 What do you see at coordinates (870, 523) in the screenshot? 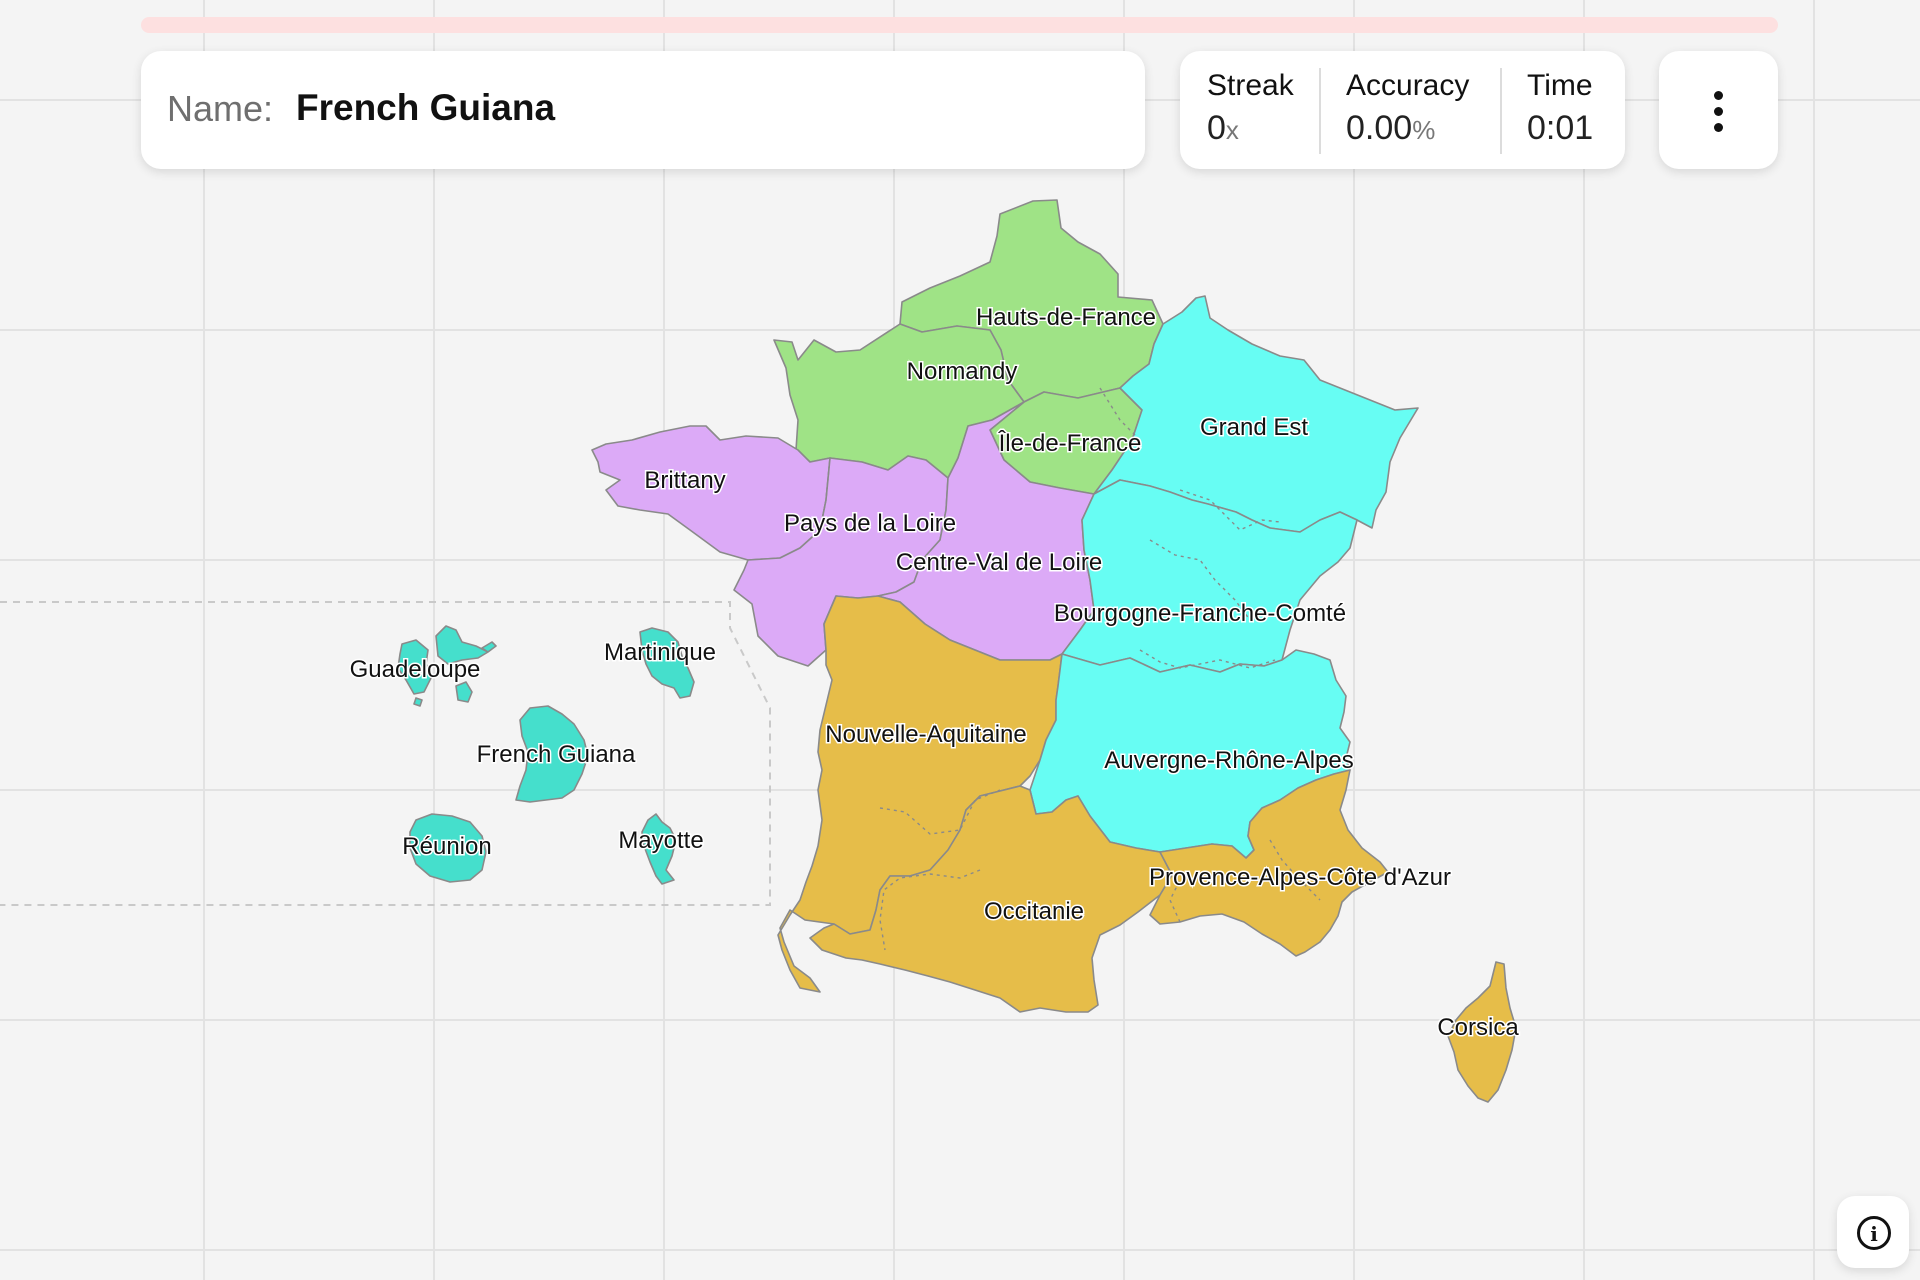
I see `label-pays-de-la-loire: Pays de la Loire` at bounding box center [870, 523].